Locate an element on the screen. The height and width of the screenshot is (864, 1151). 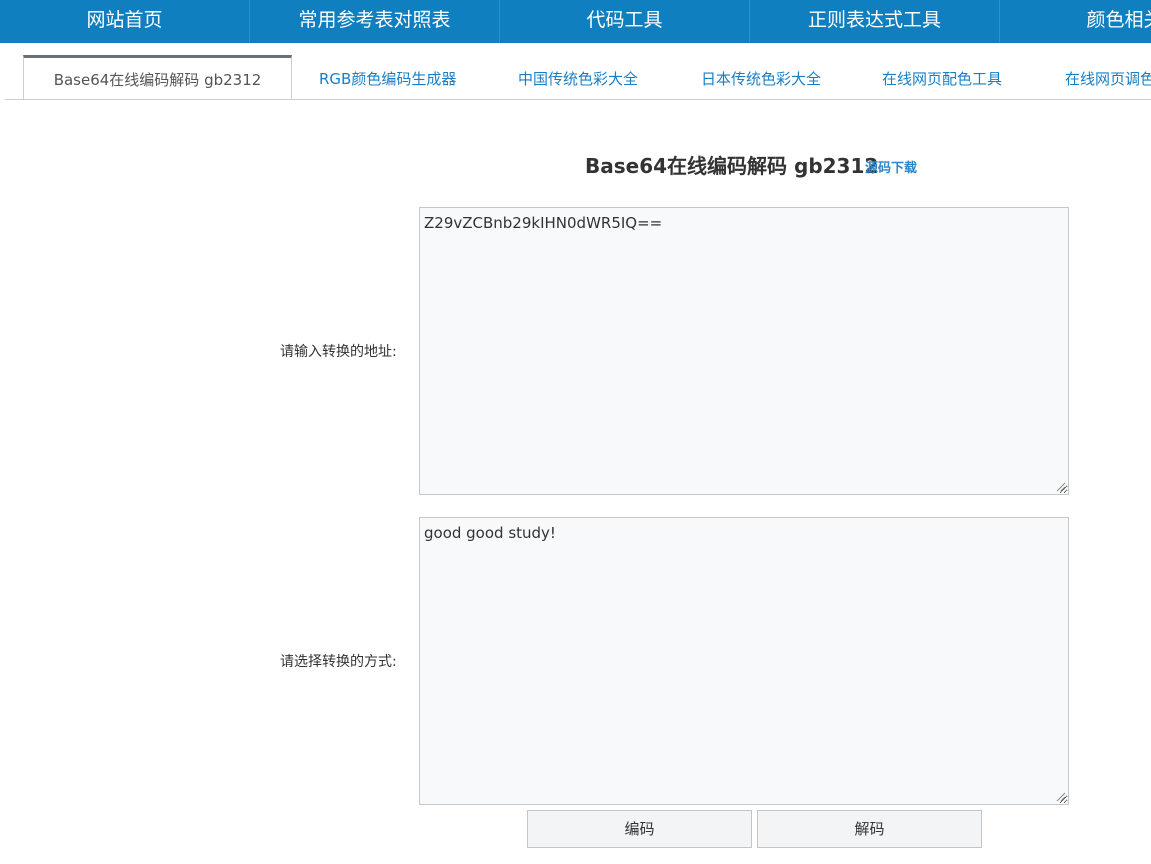
tab-rgb-generator: RGB颜色编码生成器 is located at coordinates (387, 77).